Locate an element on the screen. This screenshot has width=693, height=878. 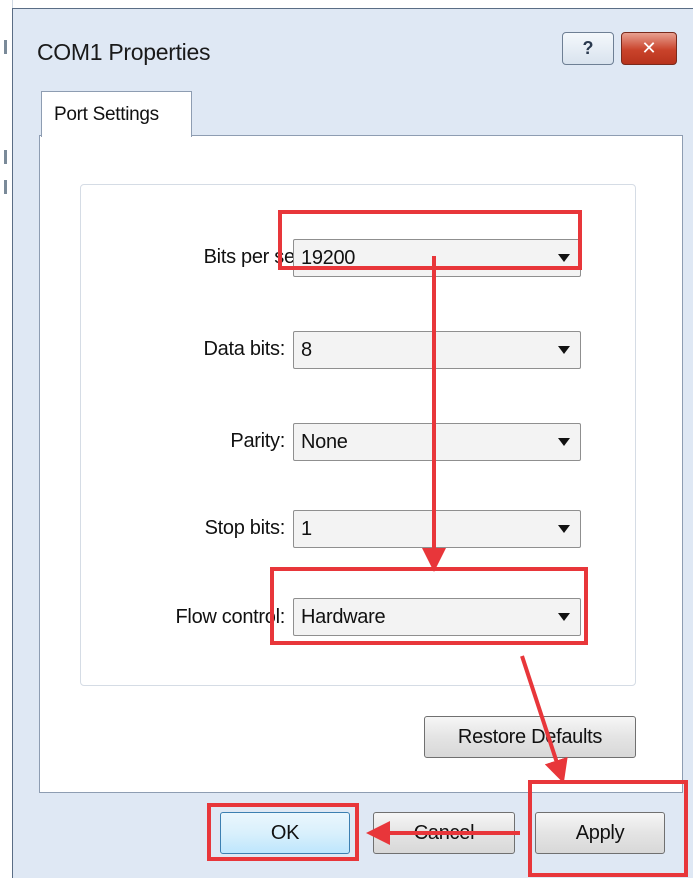
tab-port-settings: Port Settings is located at coordinates (116, 114).